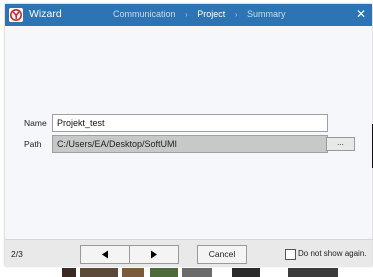 Image resolution: width=373 pixels, height=277 pixels. What do you see at coordinates (16, 15) in the screenshot?
I see `app-logo-icon` at bounding box center [16, 15].